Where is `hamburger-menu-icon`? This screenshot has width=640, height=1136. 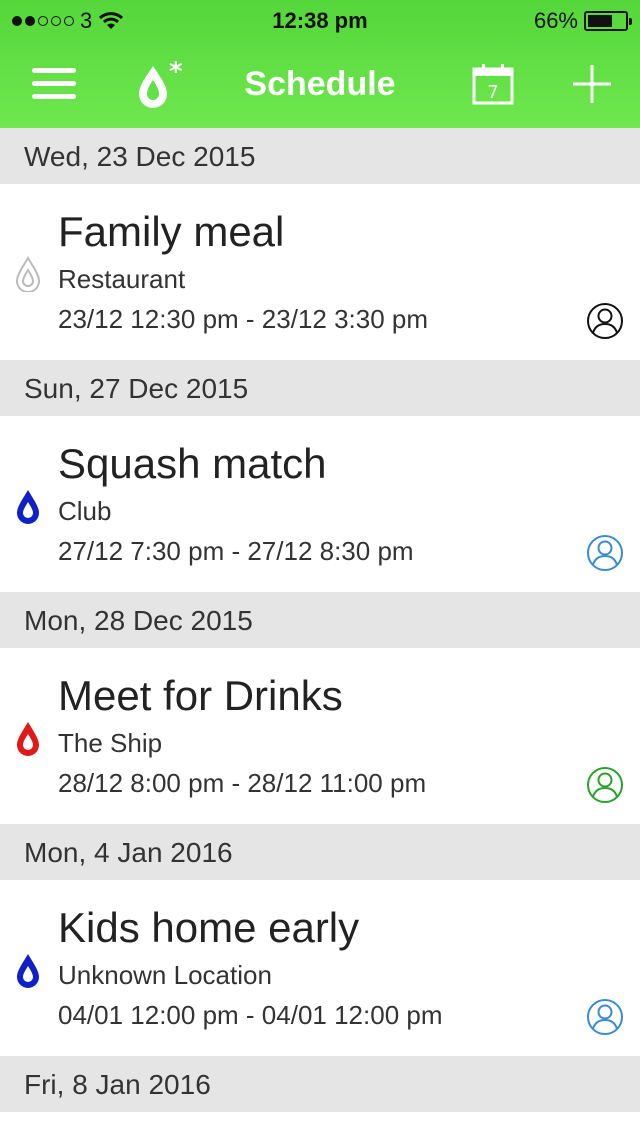 hamburger-menu-icon is located at coordinates (54, 83).